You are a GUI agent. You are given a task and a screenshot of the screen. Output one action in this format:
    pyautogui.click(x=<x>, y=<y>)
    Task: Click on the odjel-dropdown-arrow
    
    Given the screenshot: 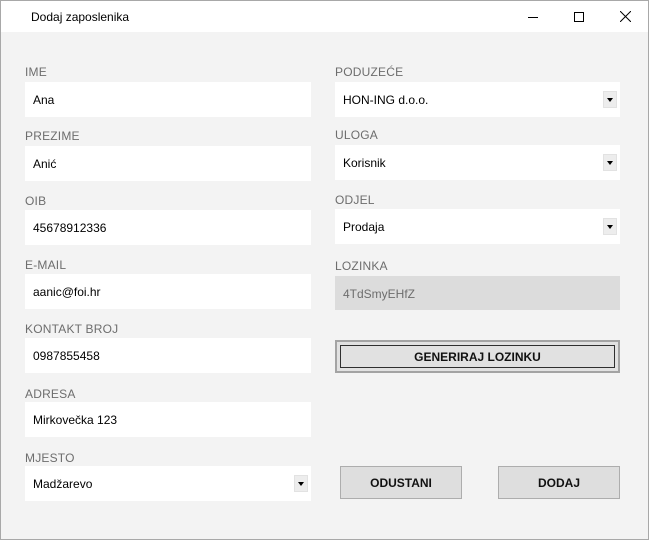 What is the action you would take?
    pyautogui.click(x=610, y=226)
    